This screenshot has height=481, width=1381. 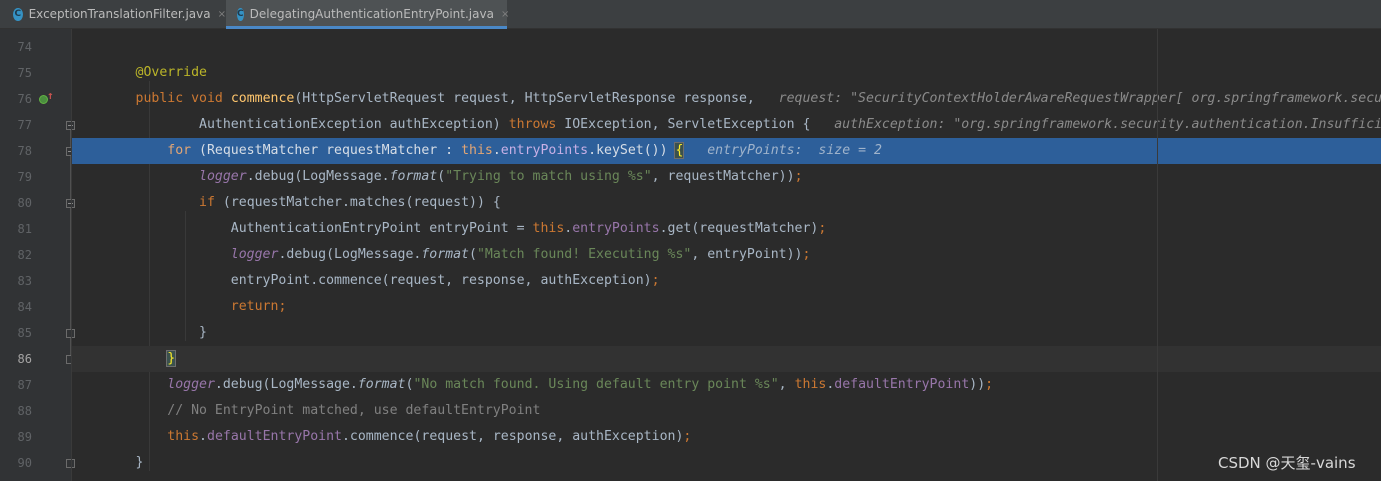 What do you see at coordinates (16, 177) in the screenshot?
I see `line-number: 79` at bounding box center [16, 177].